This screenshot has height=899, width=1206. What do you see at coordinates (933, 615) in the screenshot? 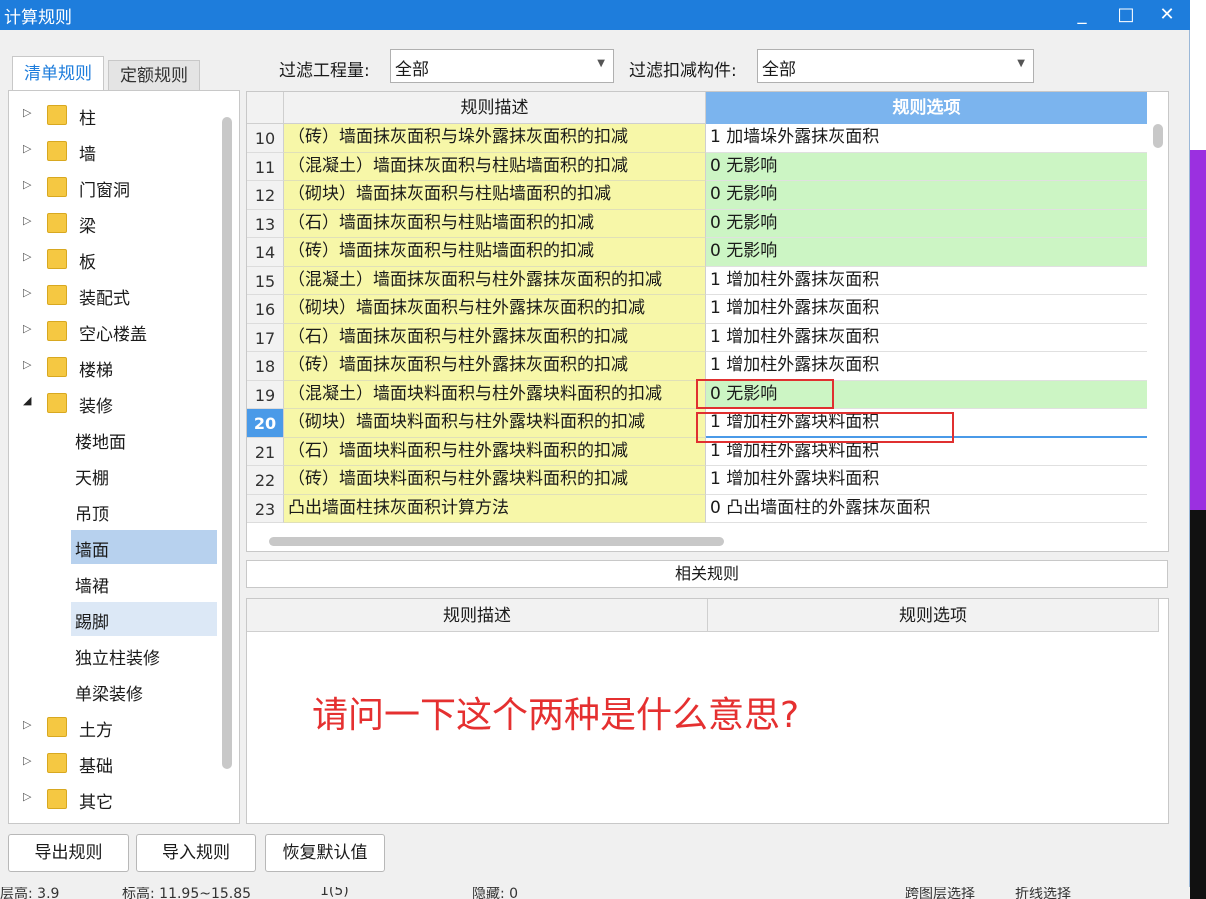
I see `related-header-option: 规则选项` at bounding box center [933, 615].